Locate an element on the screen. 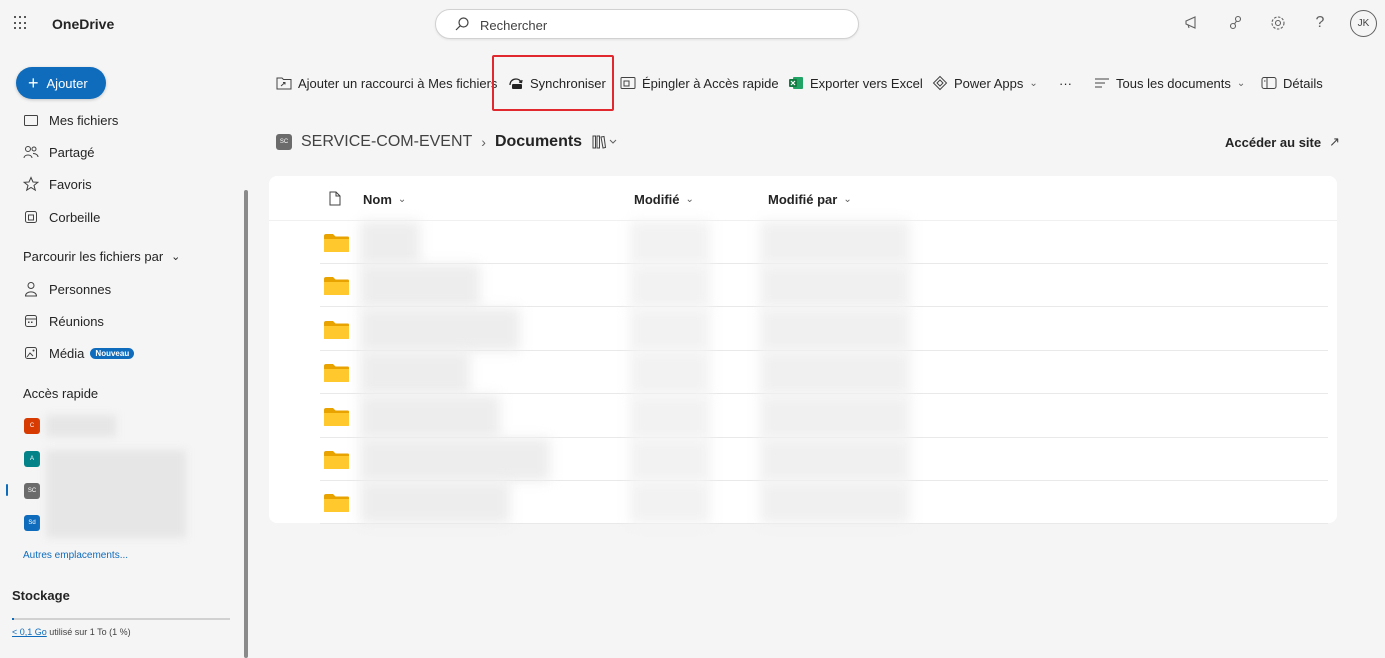  nav-item-favorites: Favoris is located at coordinates (57, 184).